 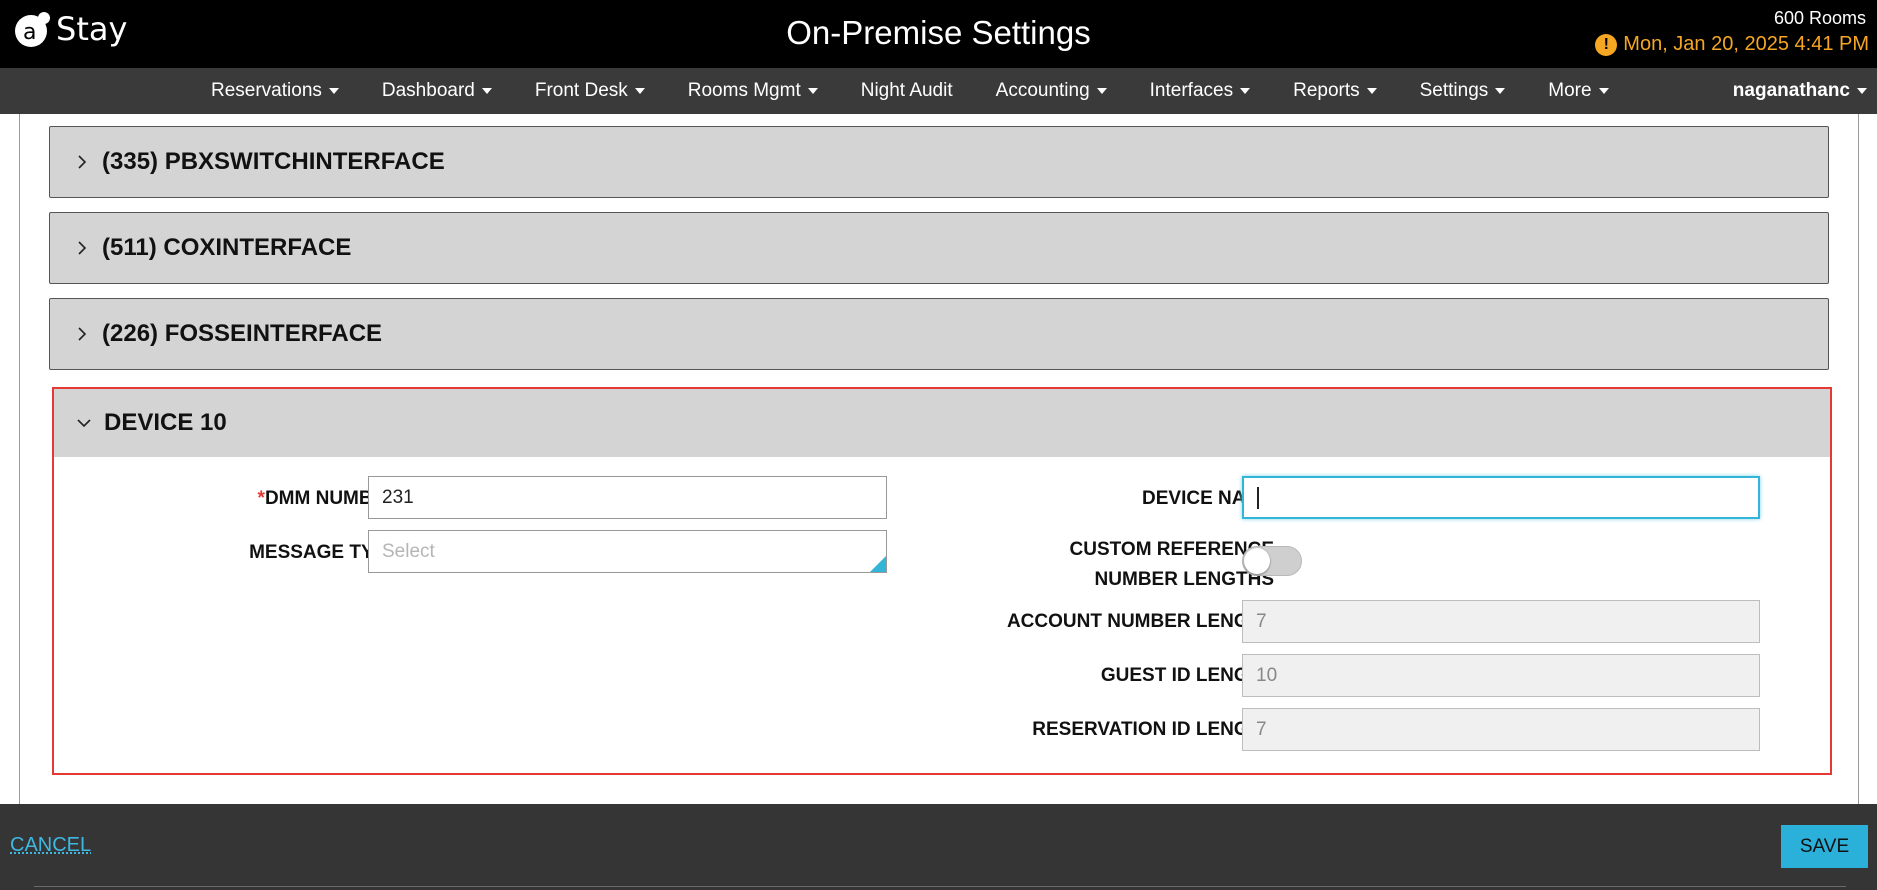 I want to click on required-marker: *, so click(x=261, y=498).